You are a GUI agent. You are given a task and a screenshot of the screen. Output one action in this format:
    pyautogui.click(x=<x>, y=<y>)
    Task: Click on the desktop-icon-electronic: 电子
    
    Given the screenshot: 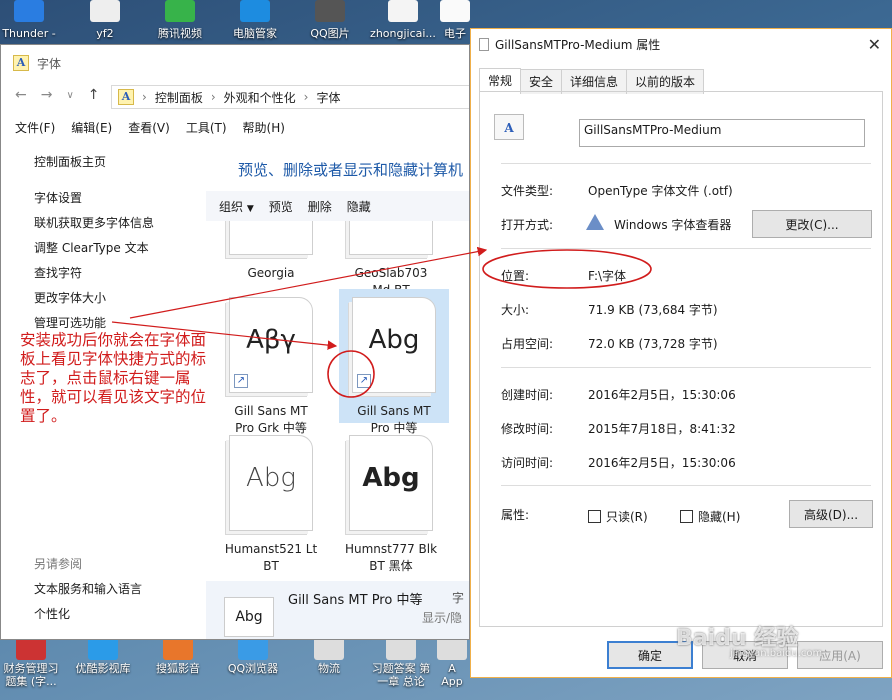 What is the action you would take?
    pyautogui.click(x=455, y=20)
    